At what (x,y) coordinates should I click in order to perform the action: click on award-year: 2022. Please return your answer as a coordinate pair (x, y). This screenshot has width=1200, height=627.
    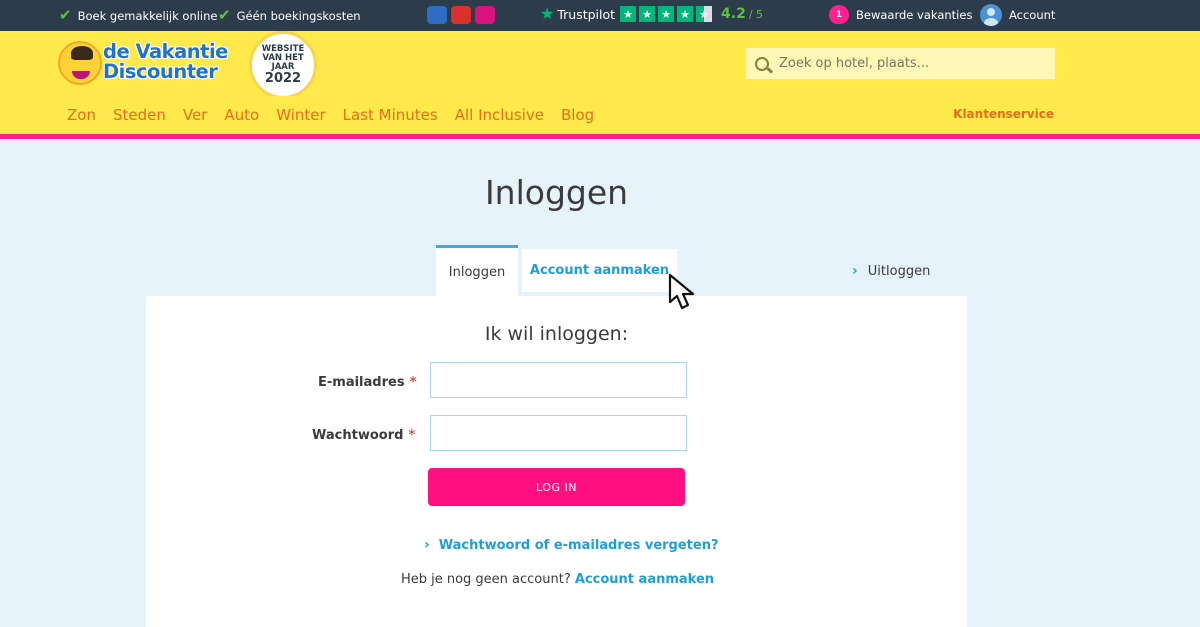
    Looking at the image, I should click on (283, 78).